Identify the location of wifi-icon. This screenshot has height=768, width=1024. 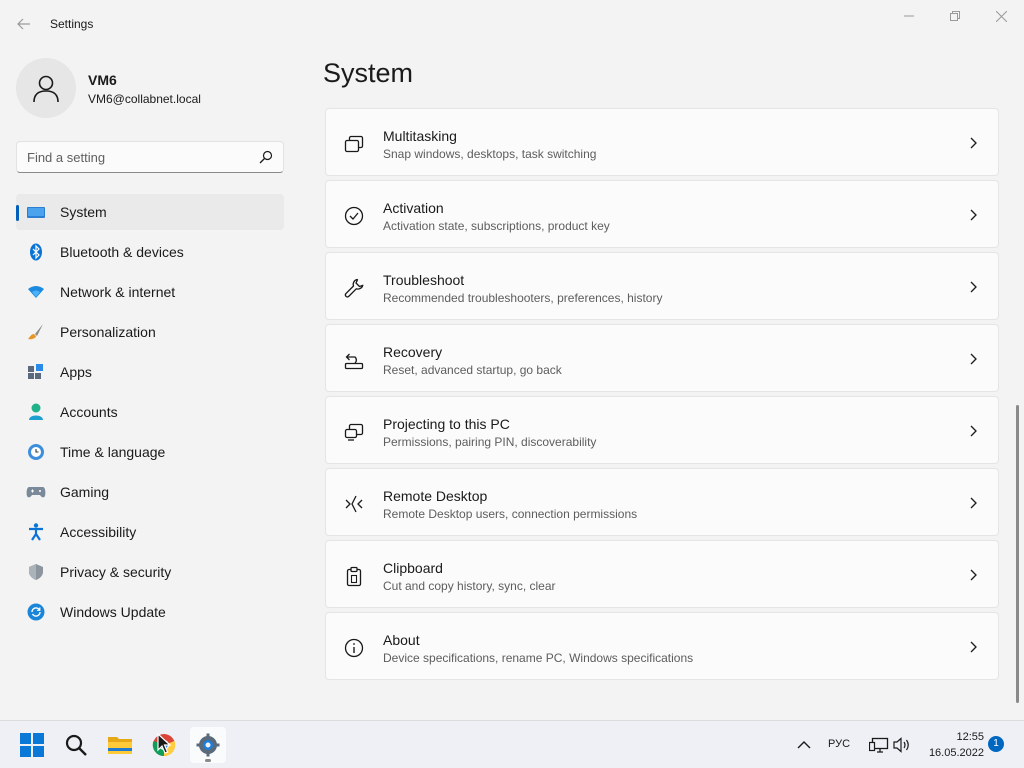
(36, 292).